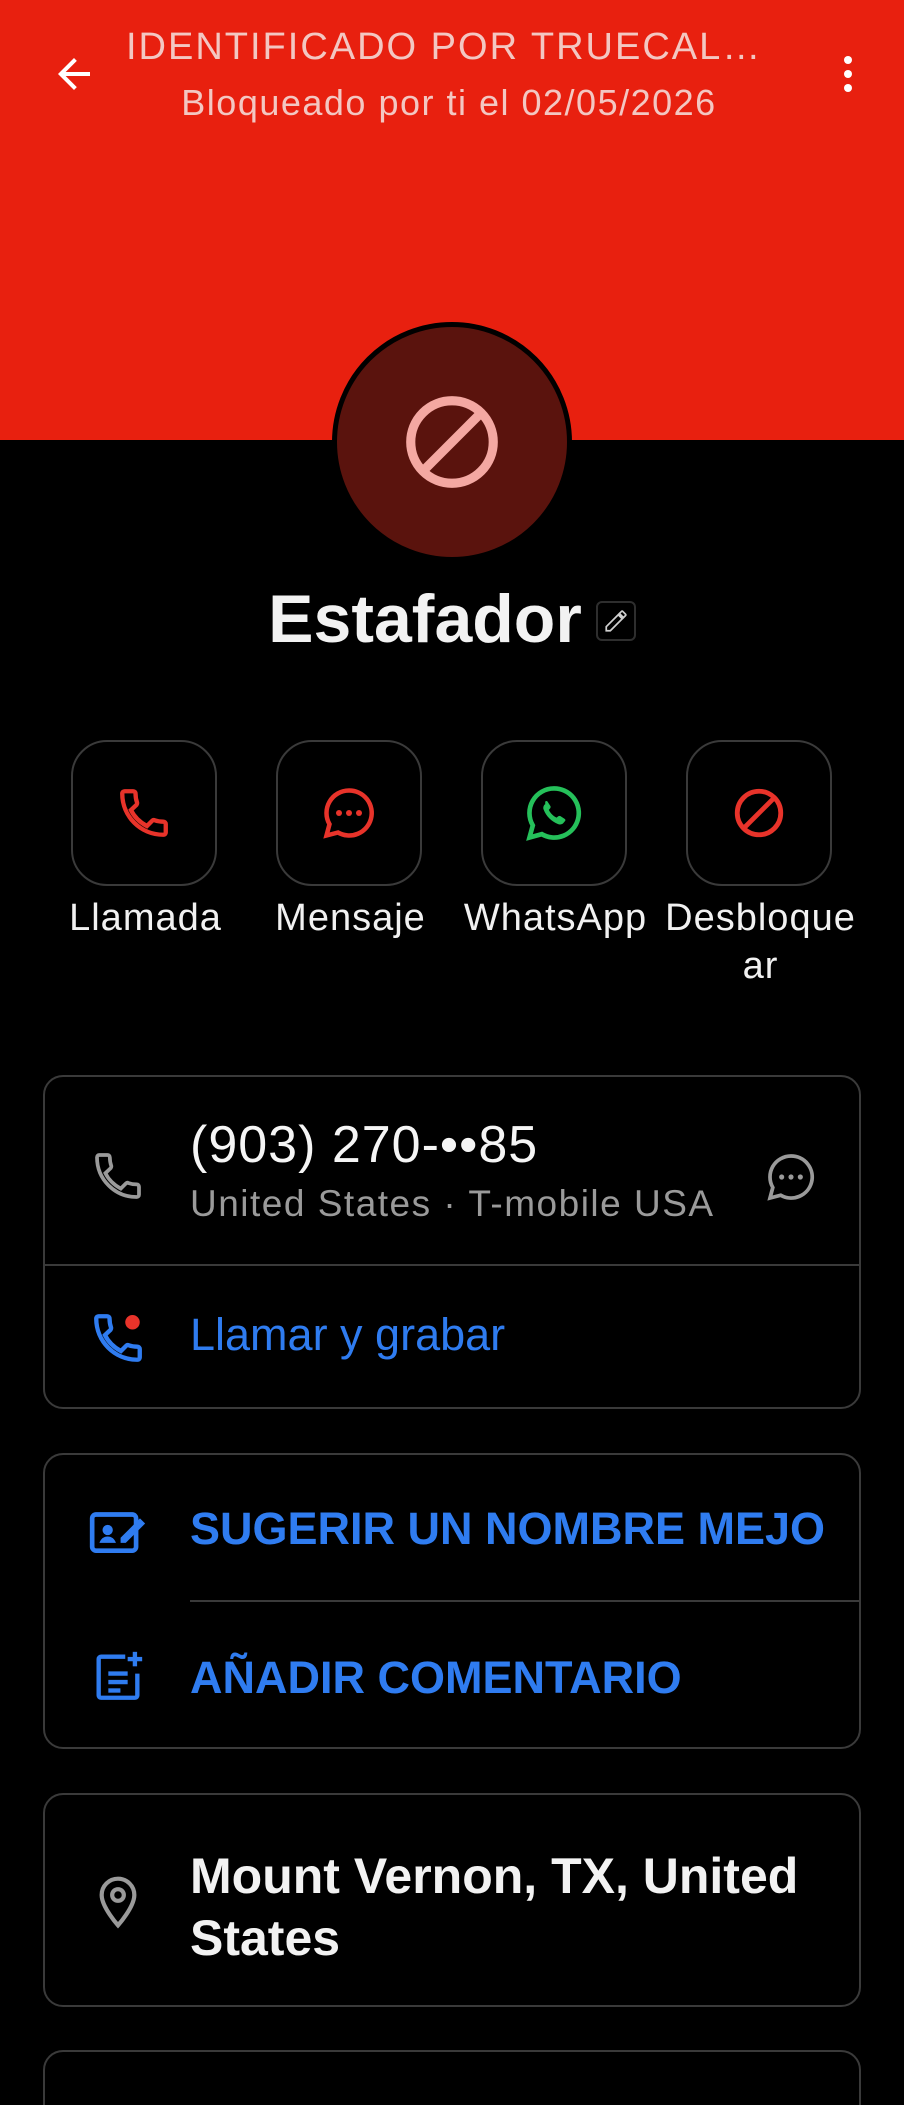 Image resolution: width=904 pixels, height=2105 pixels. I want to click on whatsapp-icon, so click(554, 813).